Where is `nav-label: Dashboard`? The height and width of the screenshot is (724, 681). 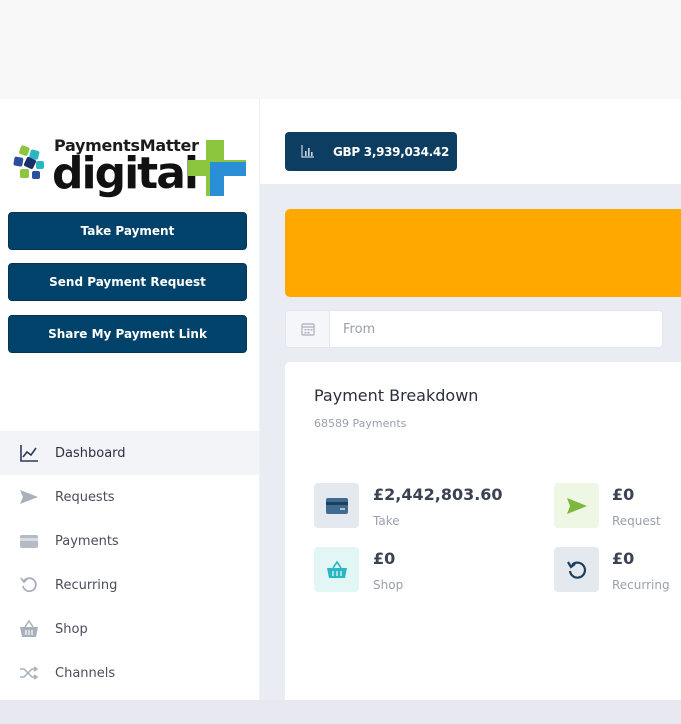
nav-label: Dashboard is located at coordinates (90, 453).